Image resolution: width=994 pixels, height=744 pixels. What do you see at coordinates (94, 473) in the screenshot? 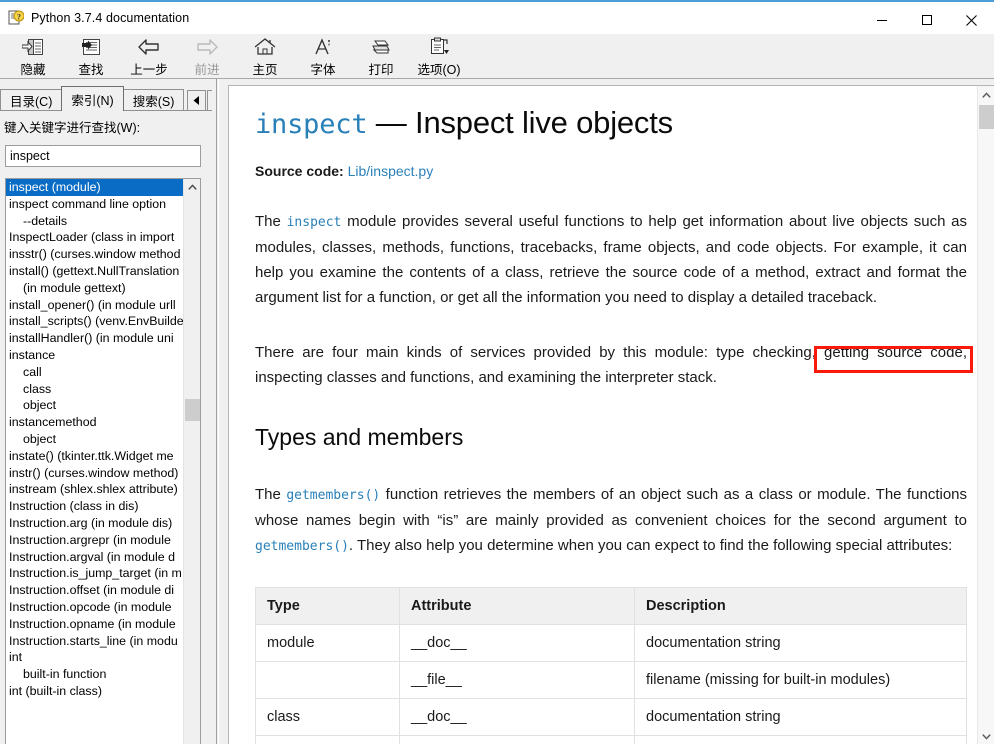
I see `index-list-item: instr() (curses.window method)` at bounding box center [94, 473].